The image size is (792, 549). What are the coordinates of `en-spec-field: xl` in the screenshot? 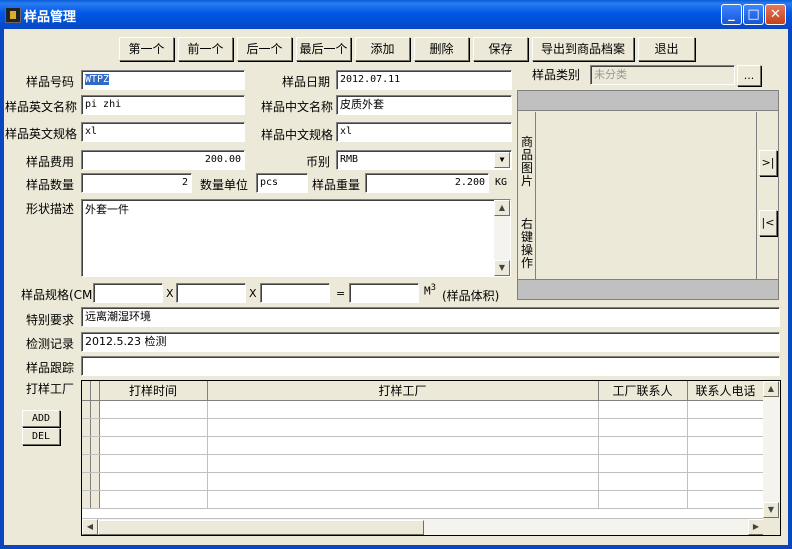 It's located at (163, 132).